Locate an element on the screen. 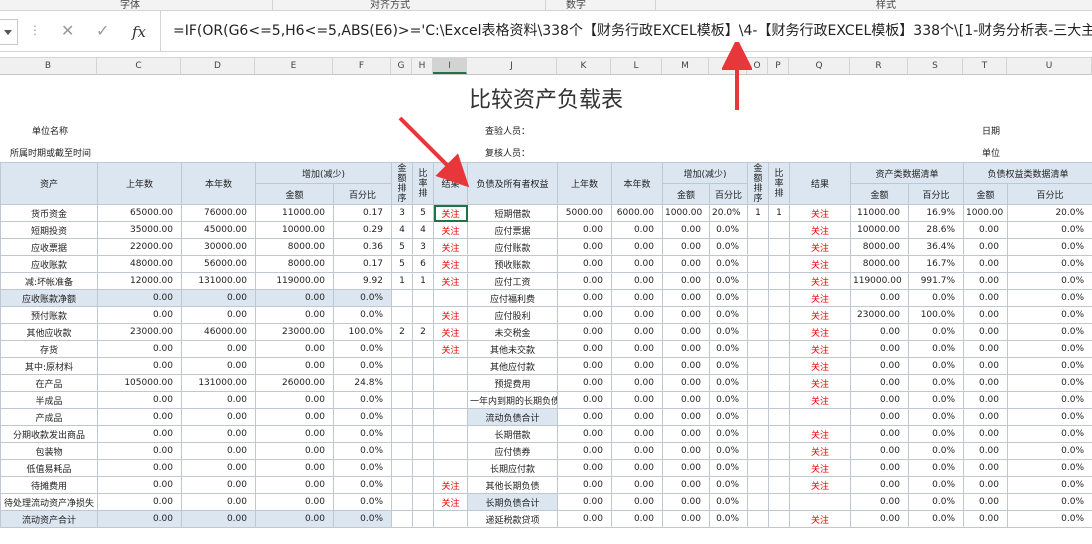 The width and height of the screenshot is (1092, 544). cell-T16: 0.00 is located at coordinates (986, 468).